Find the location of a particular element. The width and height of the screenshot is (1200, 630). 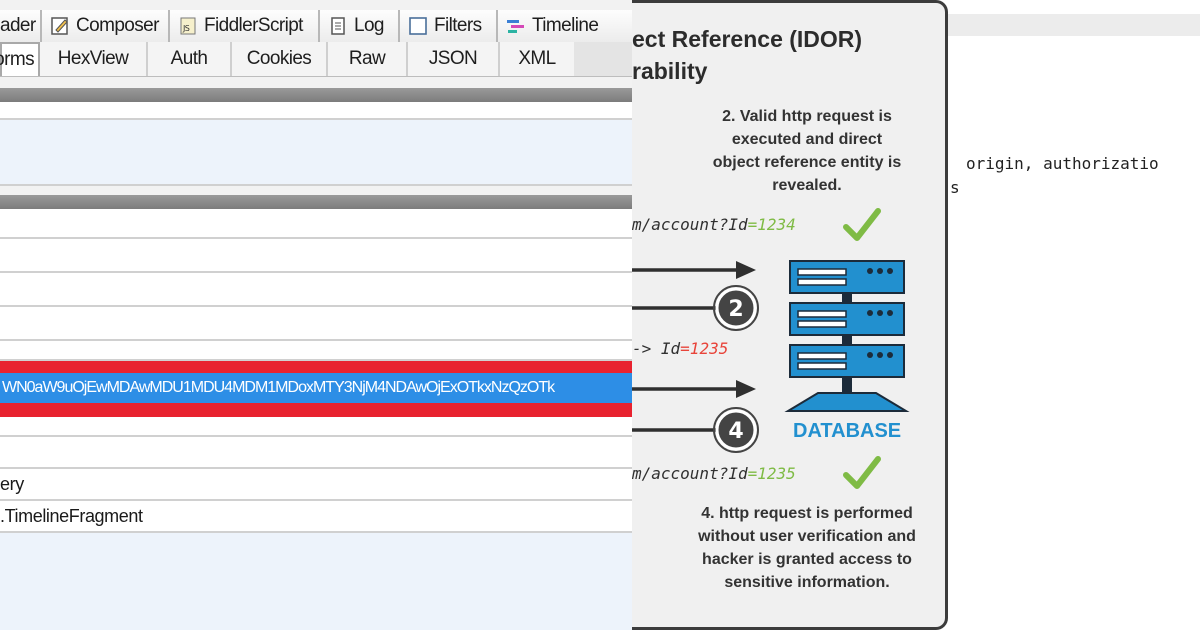

svg-text: JS is located at coordinates (186, 28).